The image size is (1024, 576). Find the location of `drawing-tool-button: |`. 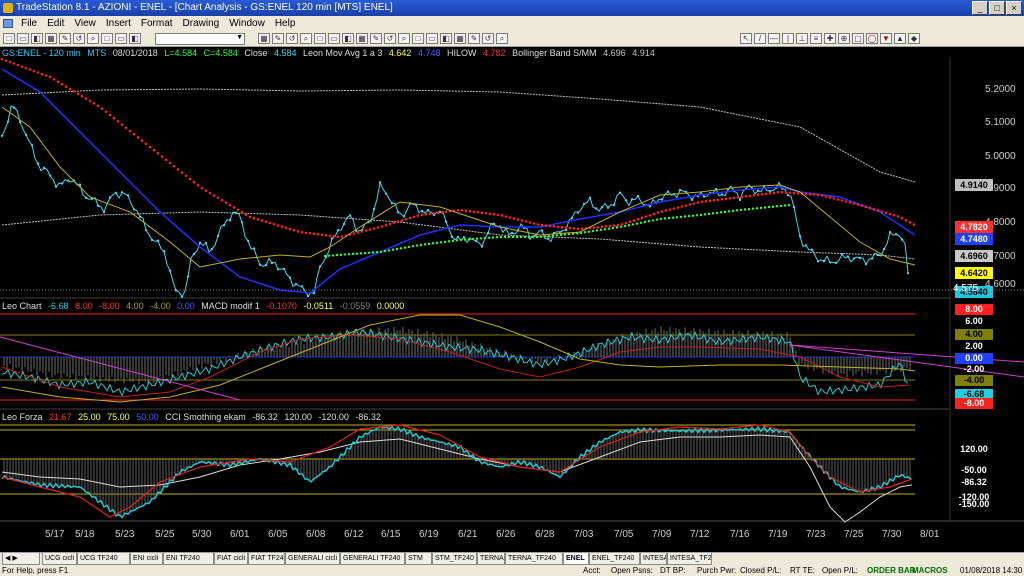

drawing-tool-button: | is located at coordinates (788, 38).